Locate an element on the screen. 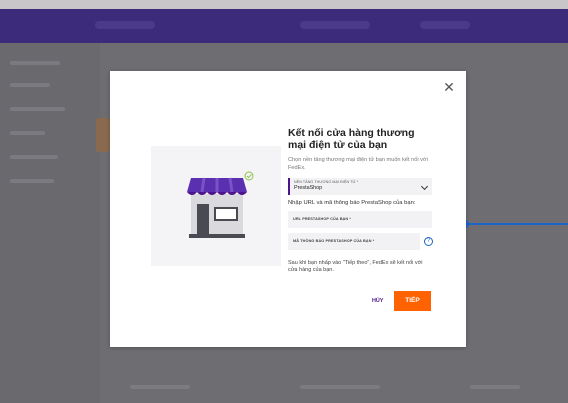 This screenshot has width=568, height=403. app-header-bar is located at coordinates (284, 26).